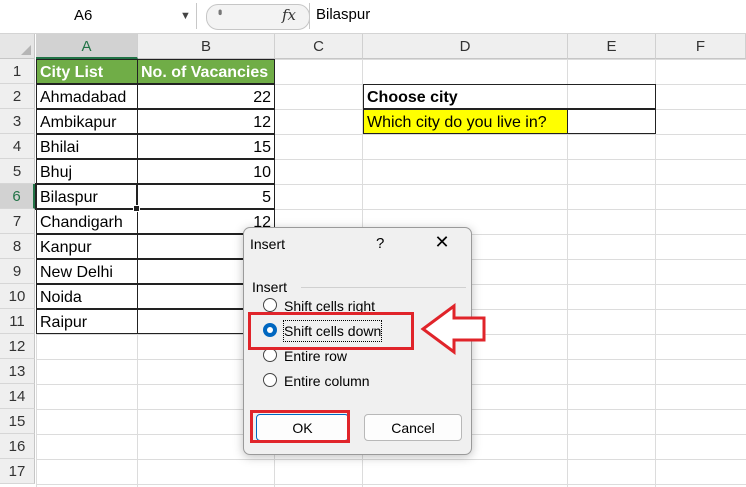  What do you see at coordinates (17, 121) in the screenshot?
I see `row-header-3: 3` at bounding box center [17, 121].